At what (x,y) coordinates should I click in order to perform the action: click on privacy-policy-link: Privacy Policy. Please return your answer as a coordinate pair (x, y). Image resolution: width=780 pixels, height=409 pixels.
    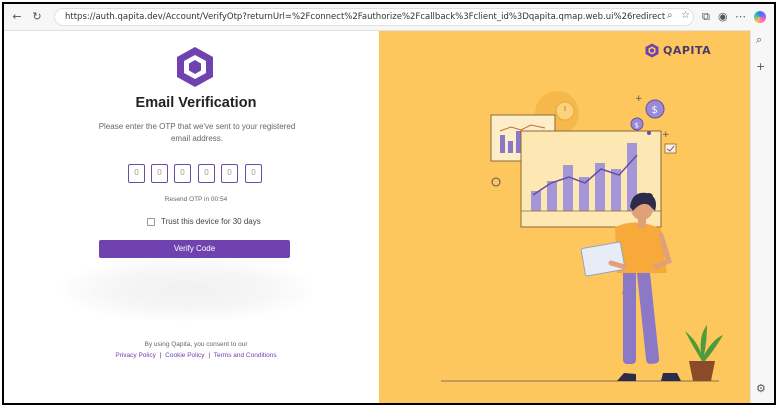
    Looking at the image, I should click on (135, 355).